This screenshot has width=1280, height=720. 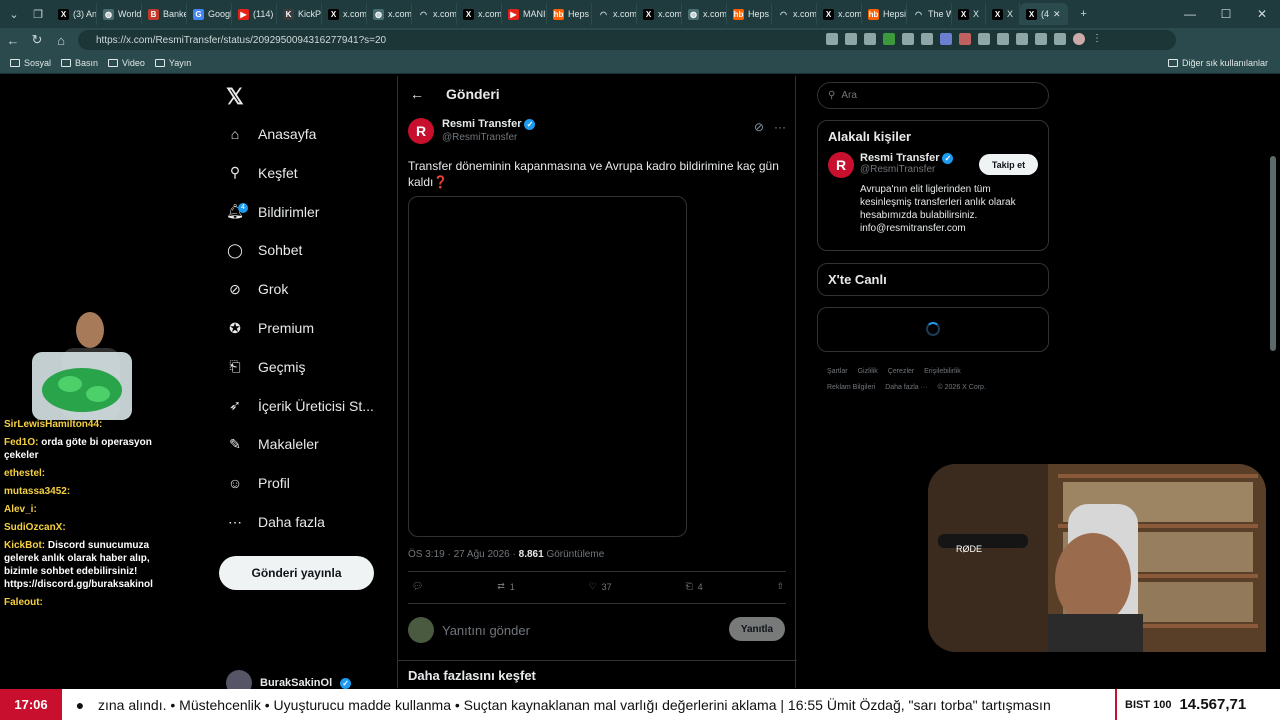 I want to click on maximize-icon: ☐, so click(x=1226, y=14).